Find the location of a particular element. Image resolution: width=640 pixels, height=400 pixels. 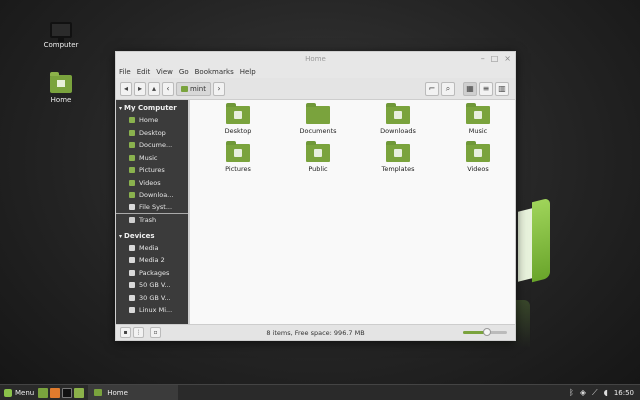

sidebar-item-label: Media is located at coordinates (149, 247).